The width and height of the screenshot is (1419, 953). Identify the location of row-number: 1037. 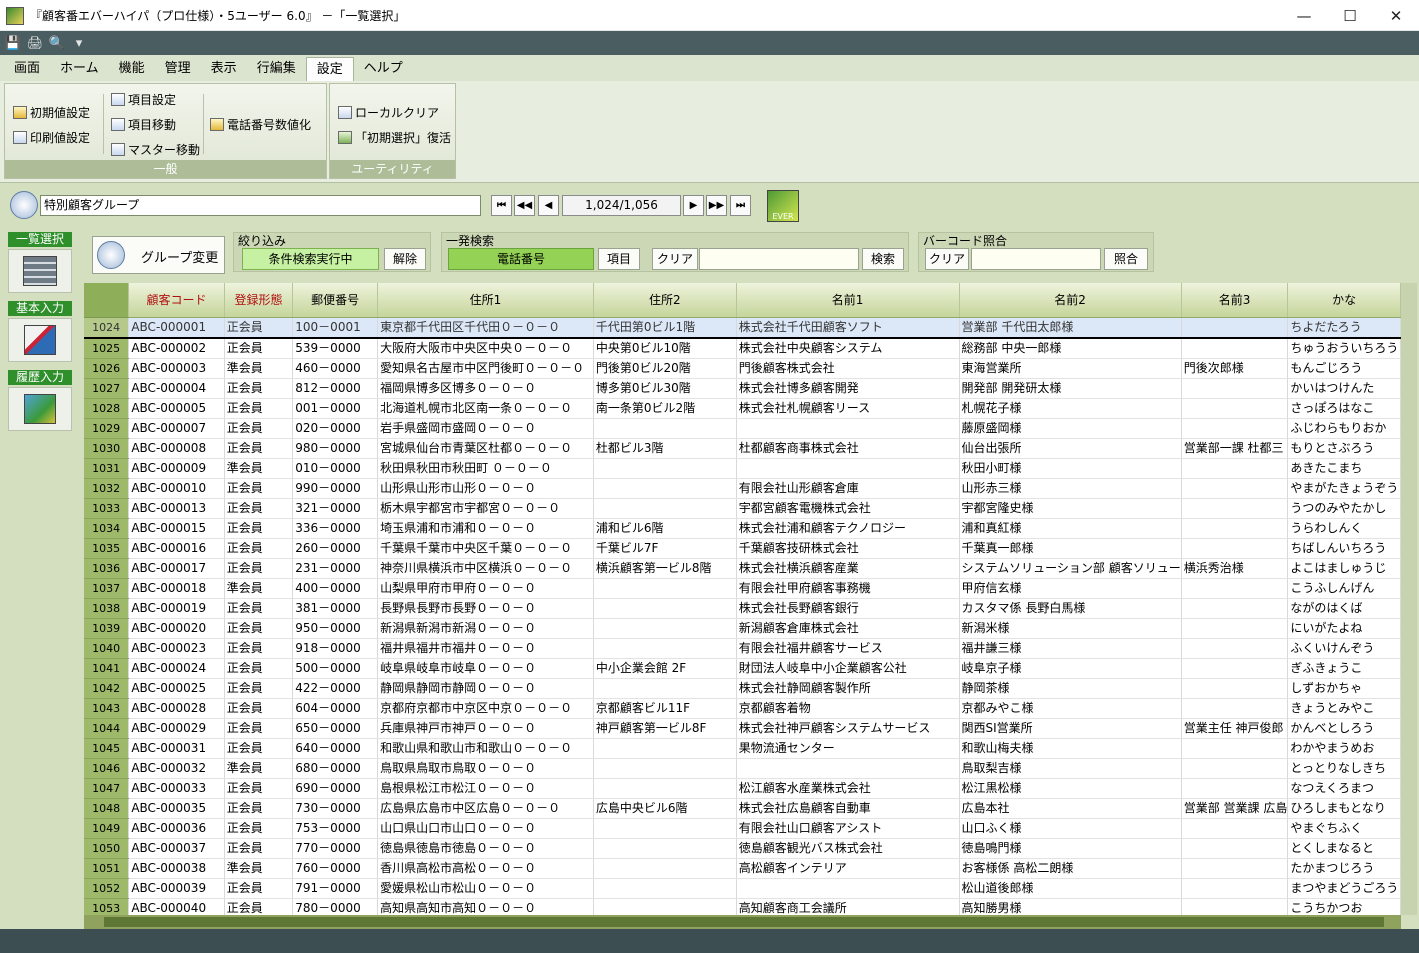
(107, 588).